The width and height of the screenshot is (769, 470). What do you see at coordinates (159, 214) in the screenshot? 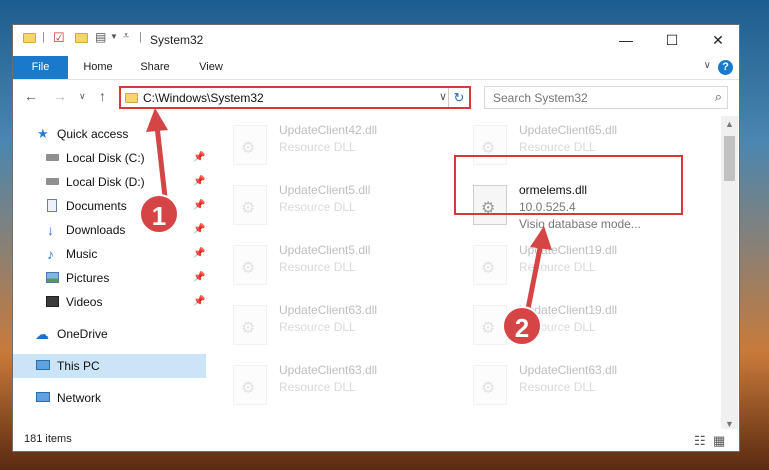
I see `callout-step-1: 1` at bounding box center [159, 214].